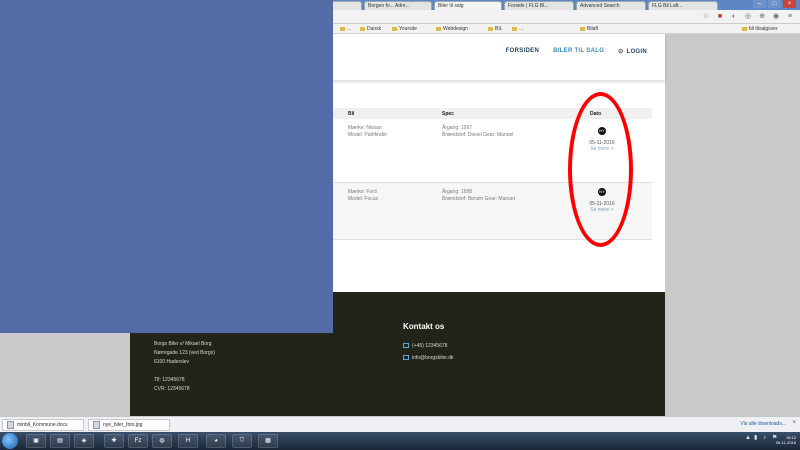 The image size is (800, 450). Describe the element at coordinates (114, 441) in the screenshot. I see `app-icon: ✚` at that location.